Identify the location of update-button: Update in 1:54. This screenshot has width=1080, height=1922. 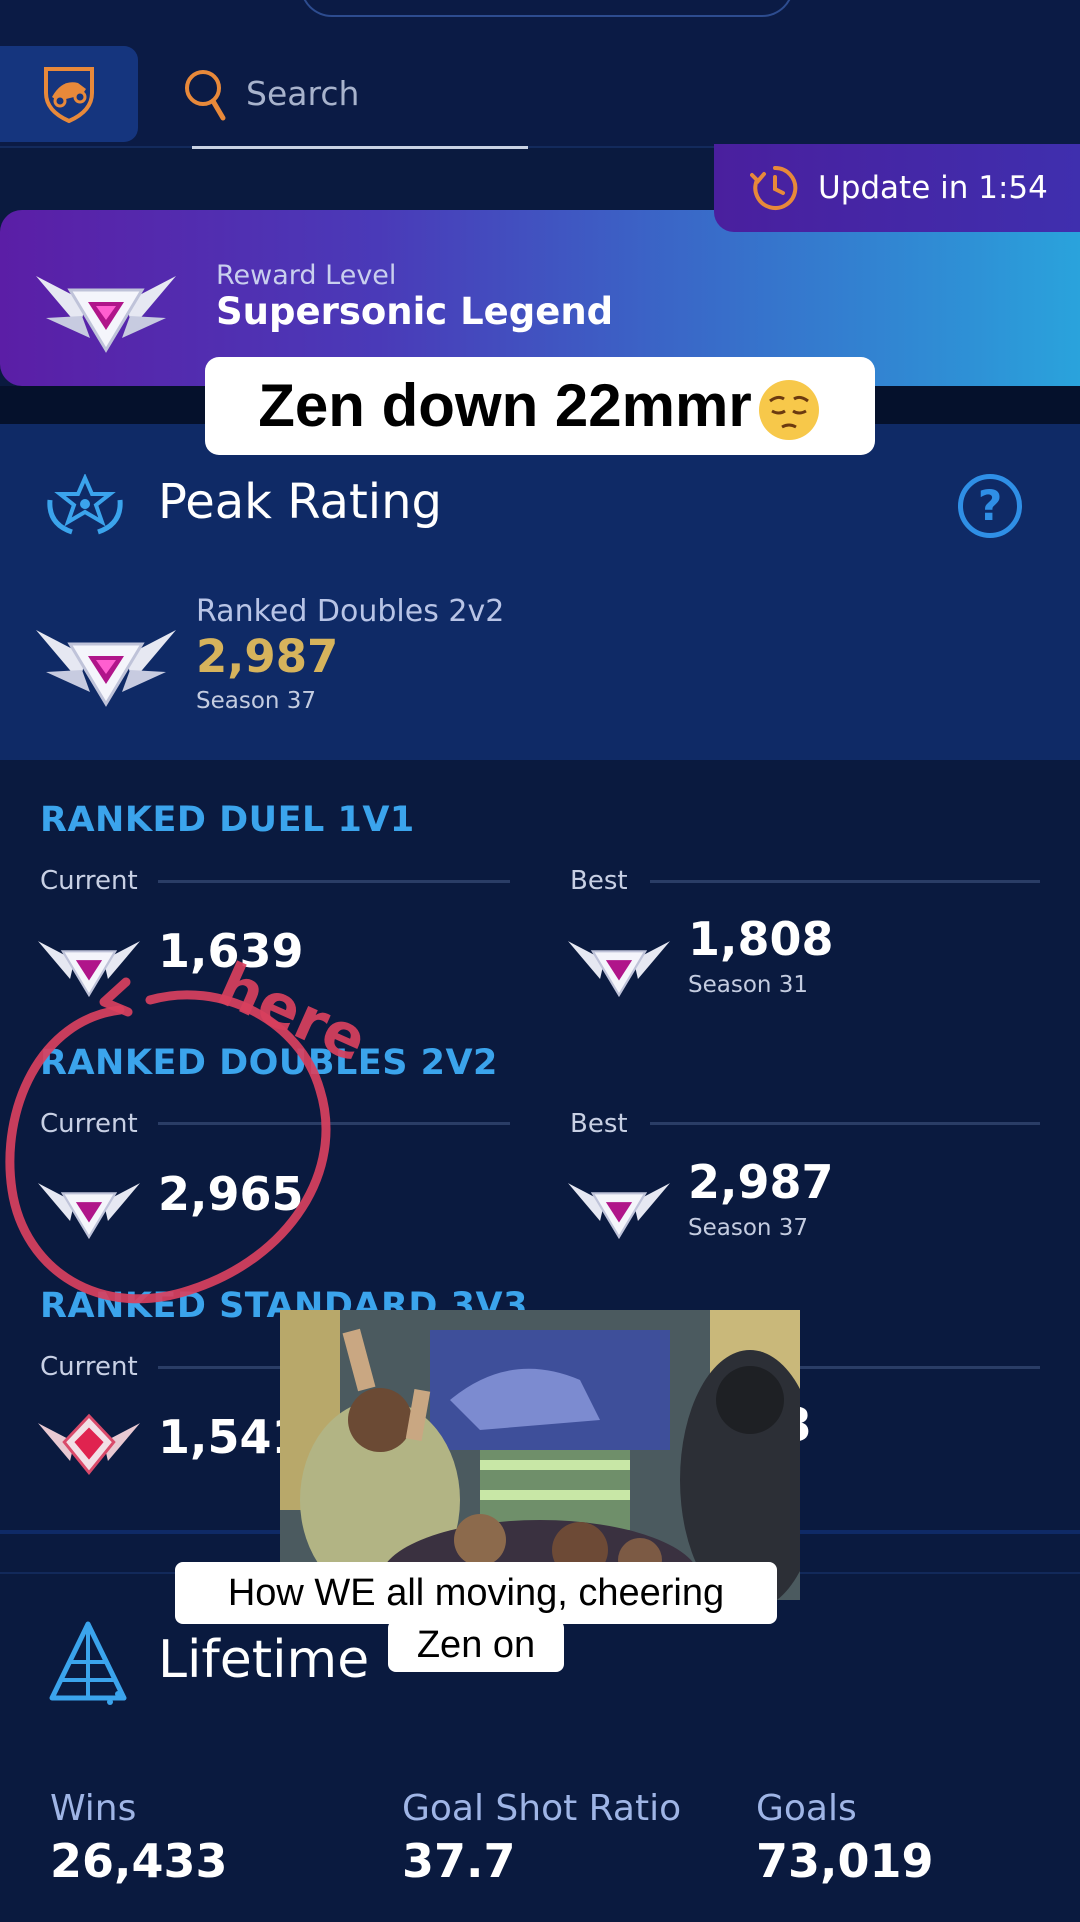
(897, 188).